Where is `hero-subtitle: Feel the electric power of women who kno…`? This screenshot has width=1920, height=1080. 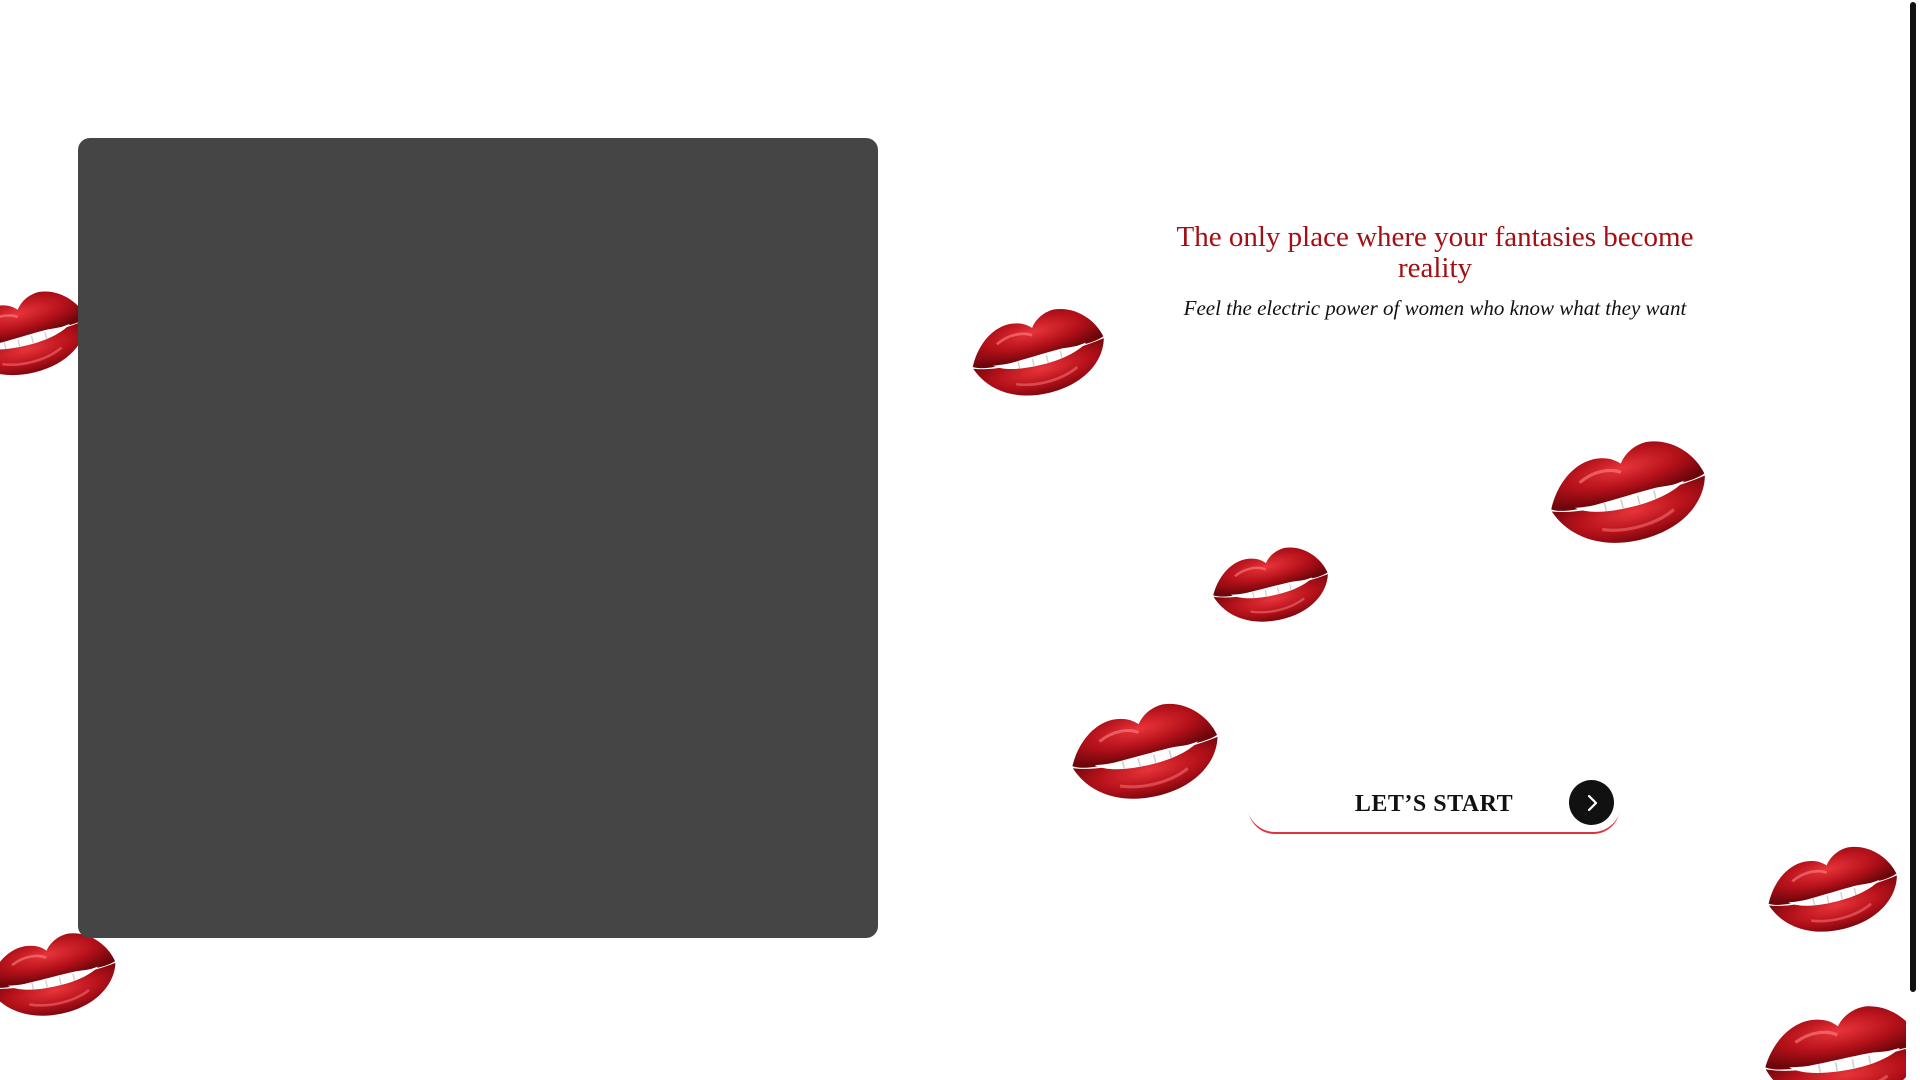 hero-subtitle: Feel the electric power of women who kno… is located at coordinates (1435, 308).